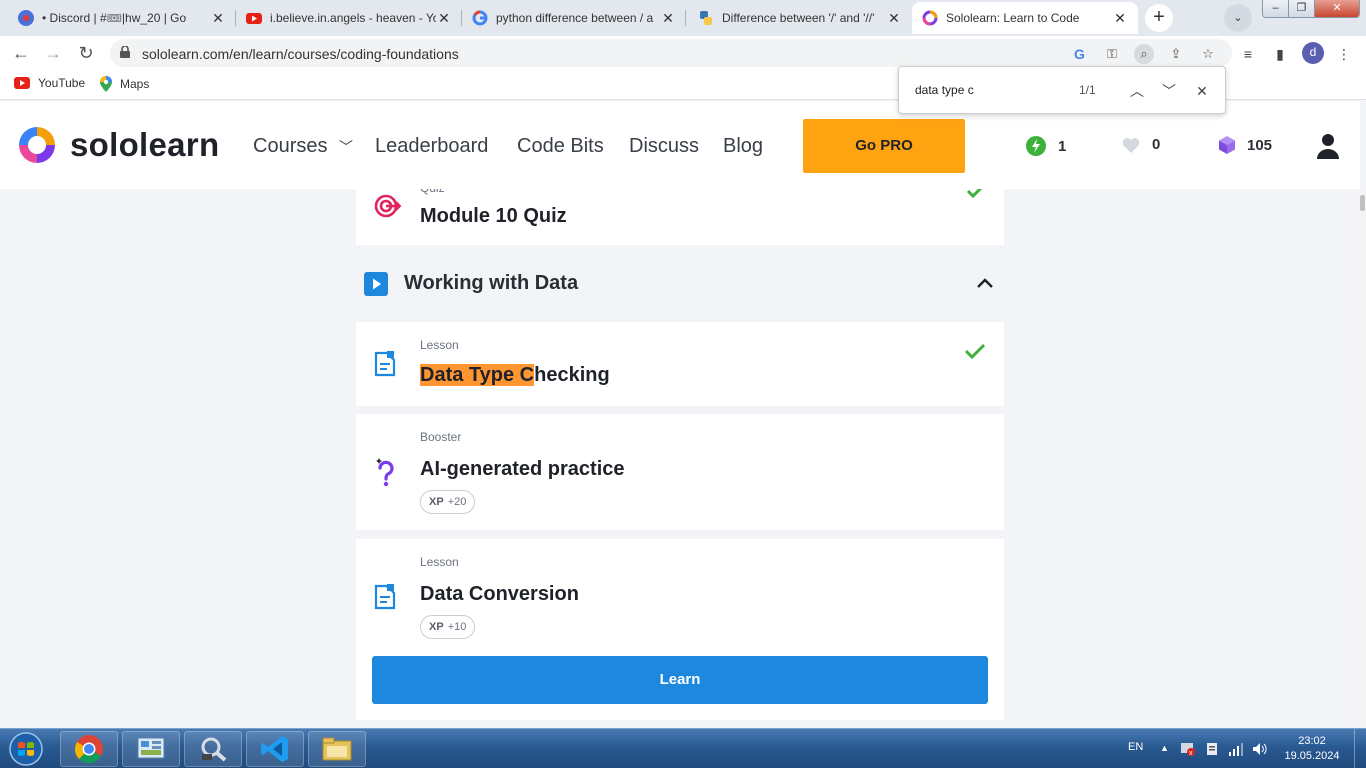  Describe the element at coordinates (388, 206) in the screenshot. I see `target-quiz-icon` at that location.